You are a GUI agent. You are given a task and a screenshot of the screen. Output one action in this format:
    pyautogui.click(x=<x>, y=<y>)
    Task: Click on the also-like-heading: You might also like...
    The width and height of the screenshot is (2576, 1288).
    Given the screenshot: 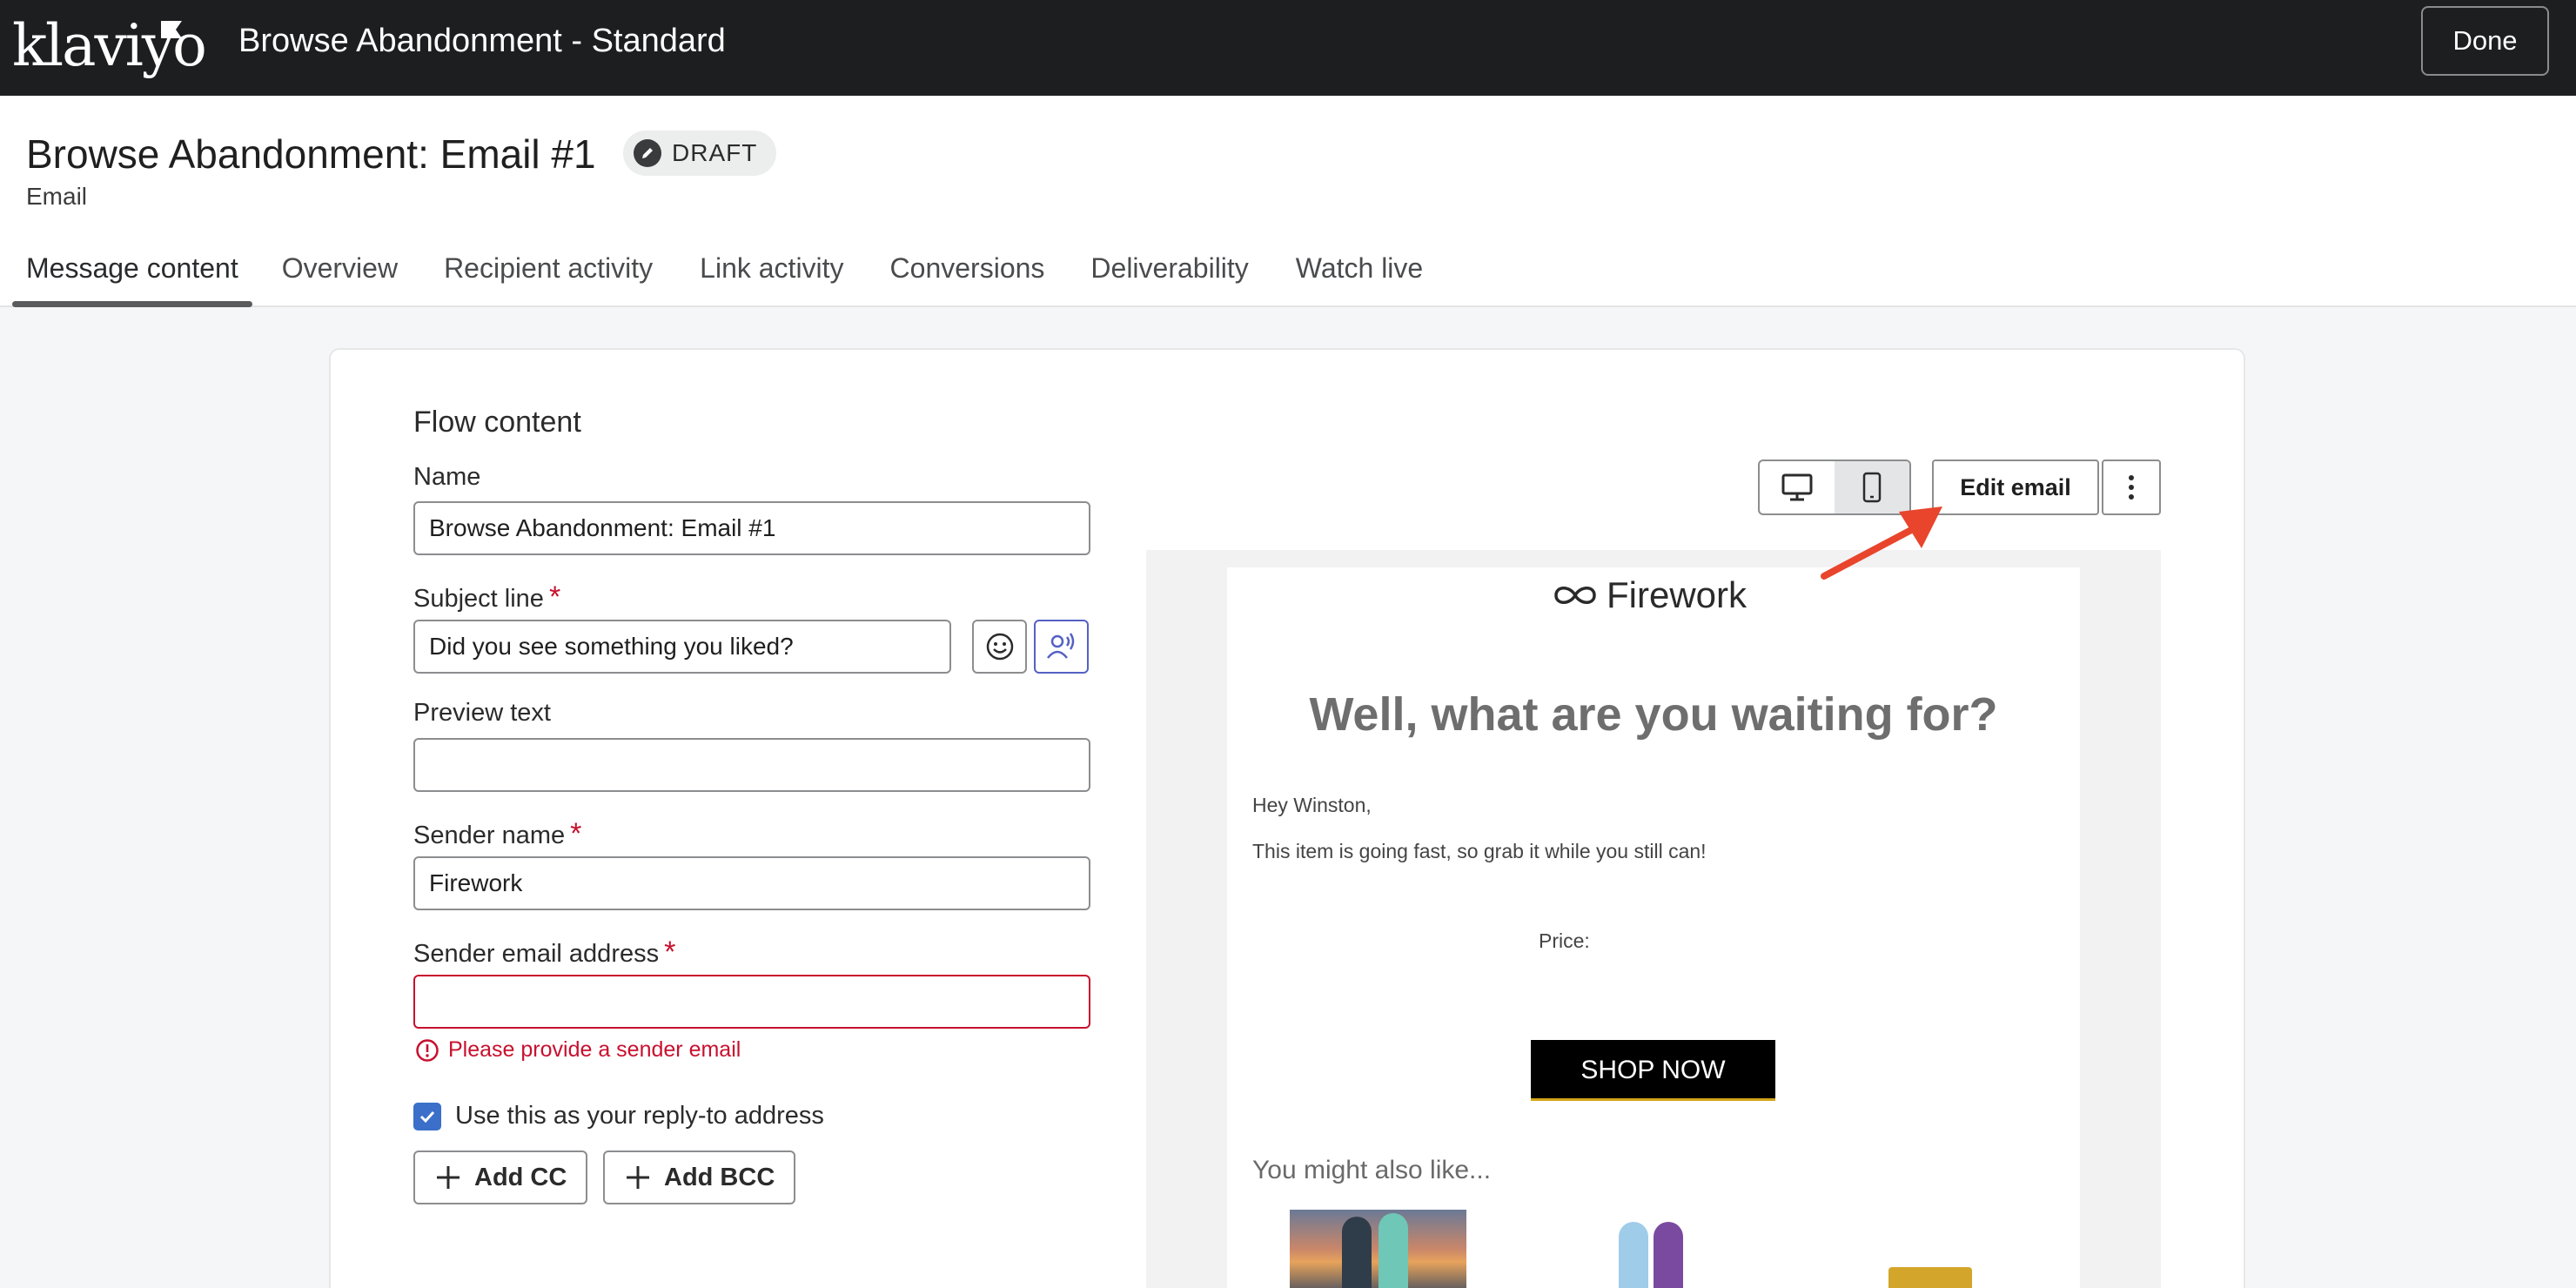 What is the action you would take?
    pyautogui.click(x=1372, y=1170)
    